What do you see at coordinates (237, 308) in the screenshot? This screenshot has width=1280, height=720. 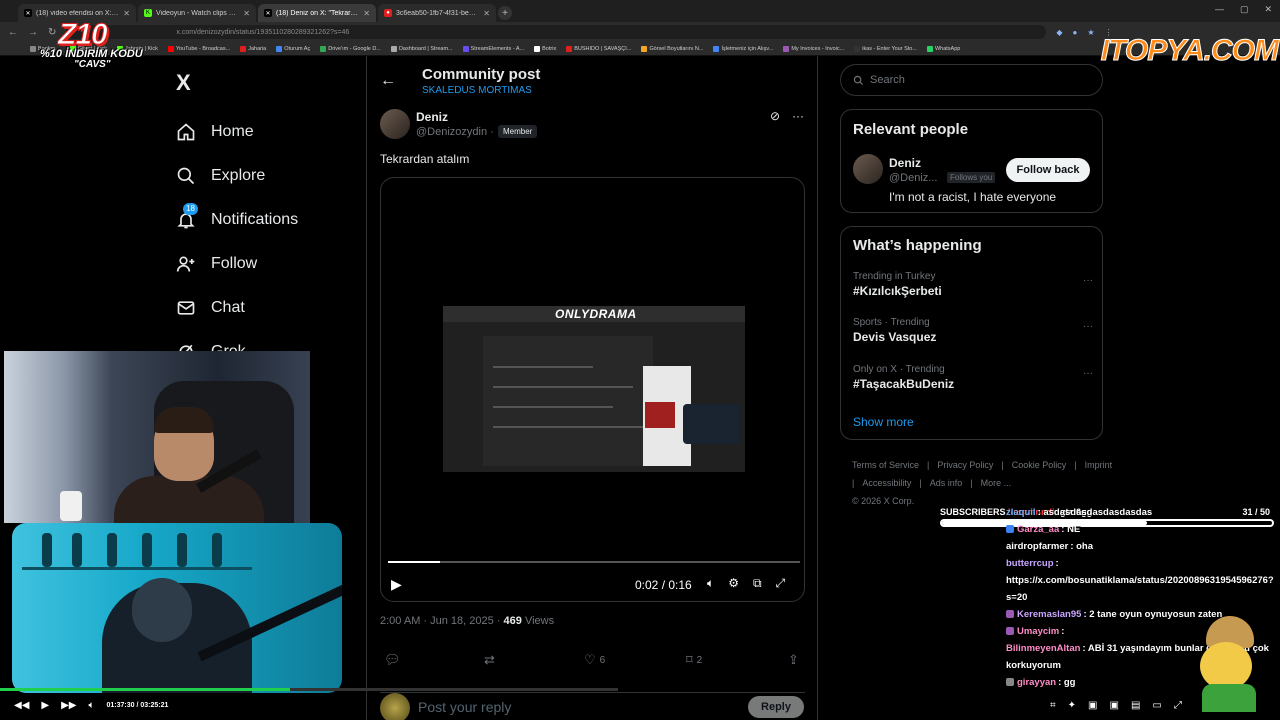 I see `sidebar-item-chat: Chat` at bounding box center [237, 308].